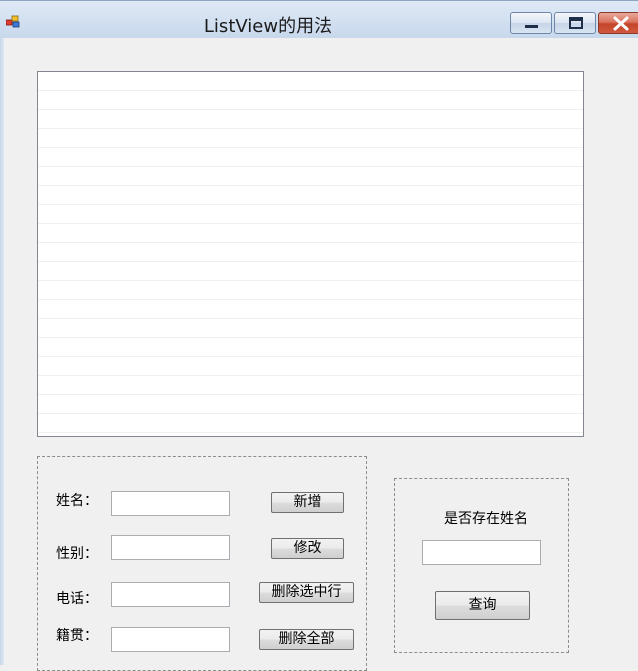 The image size is (638, 671). Describe the element at coordinates (77, 599) in the screenshot. I see `phone-label: 电话：` at that location.